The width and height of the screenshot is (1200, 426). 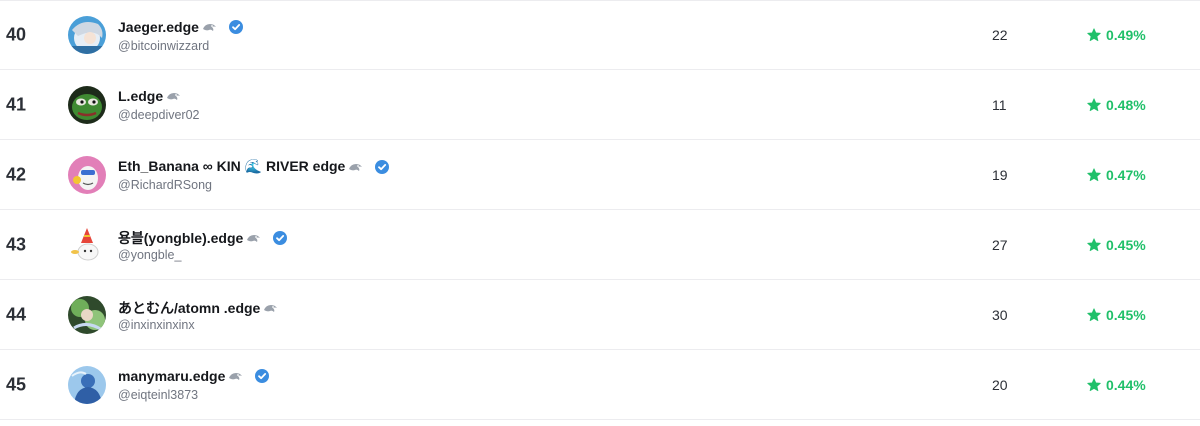 I want to click on score-cell: 0.49%, so click(x=1116, y=35).